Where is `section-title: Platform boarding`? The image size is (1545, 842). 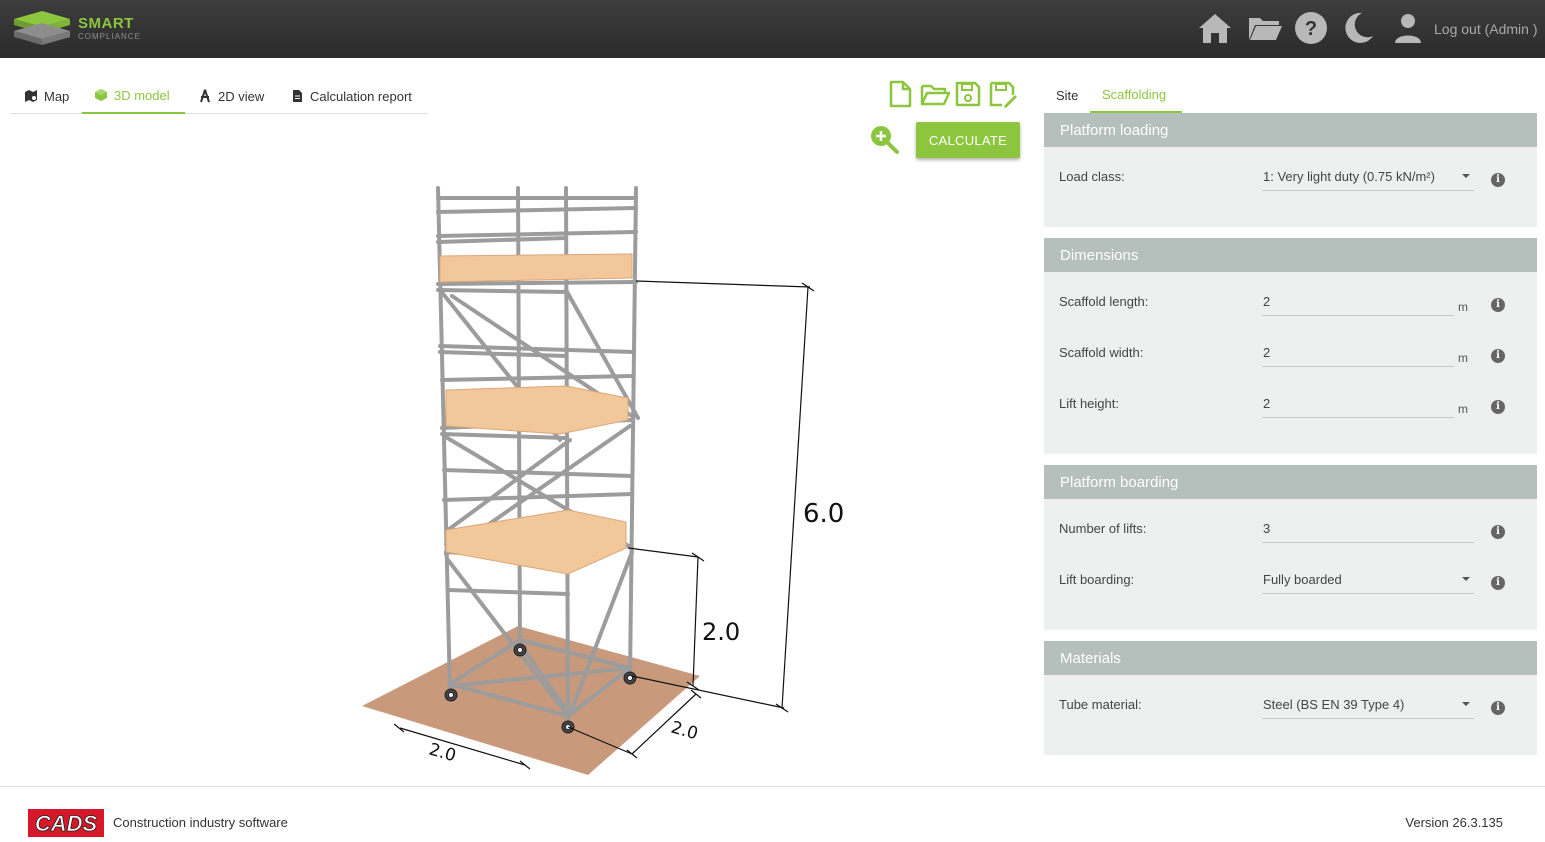
section-title: Platform boarding is located at coordinates (1290, 482).